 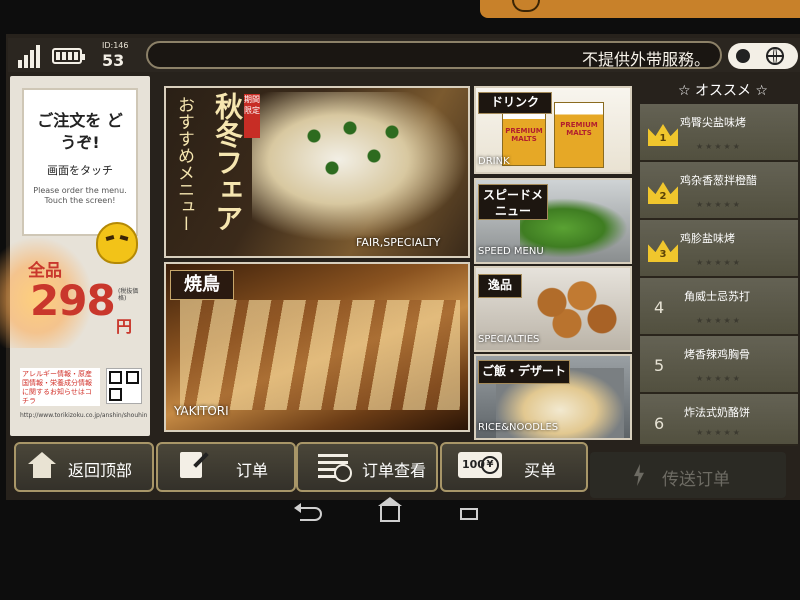 What do you see at coordinates (68, 56) in the screenshot?
I see `battery-icon` at bounding box center [68, 56].